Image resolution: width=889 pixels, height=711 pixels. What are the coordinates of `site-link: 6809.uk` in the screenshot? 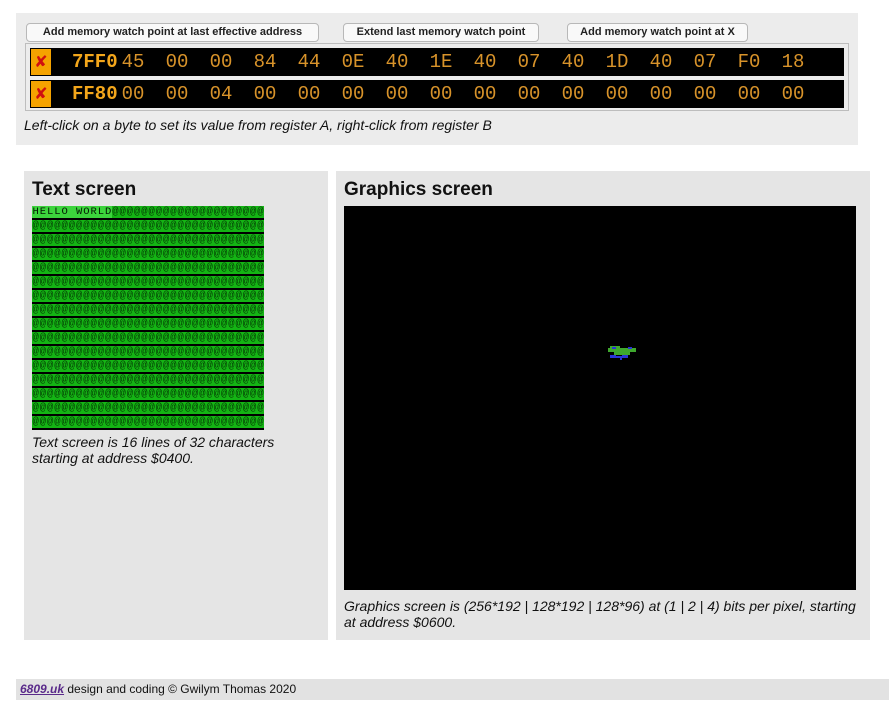 It's located at (42, 689).